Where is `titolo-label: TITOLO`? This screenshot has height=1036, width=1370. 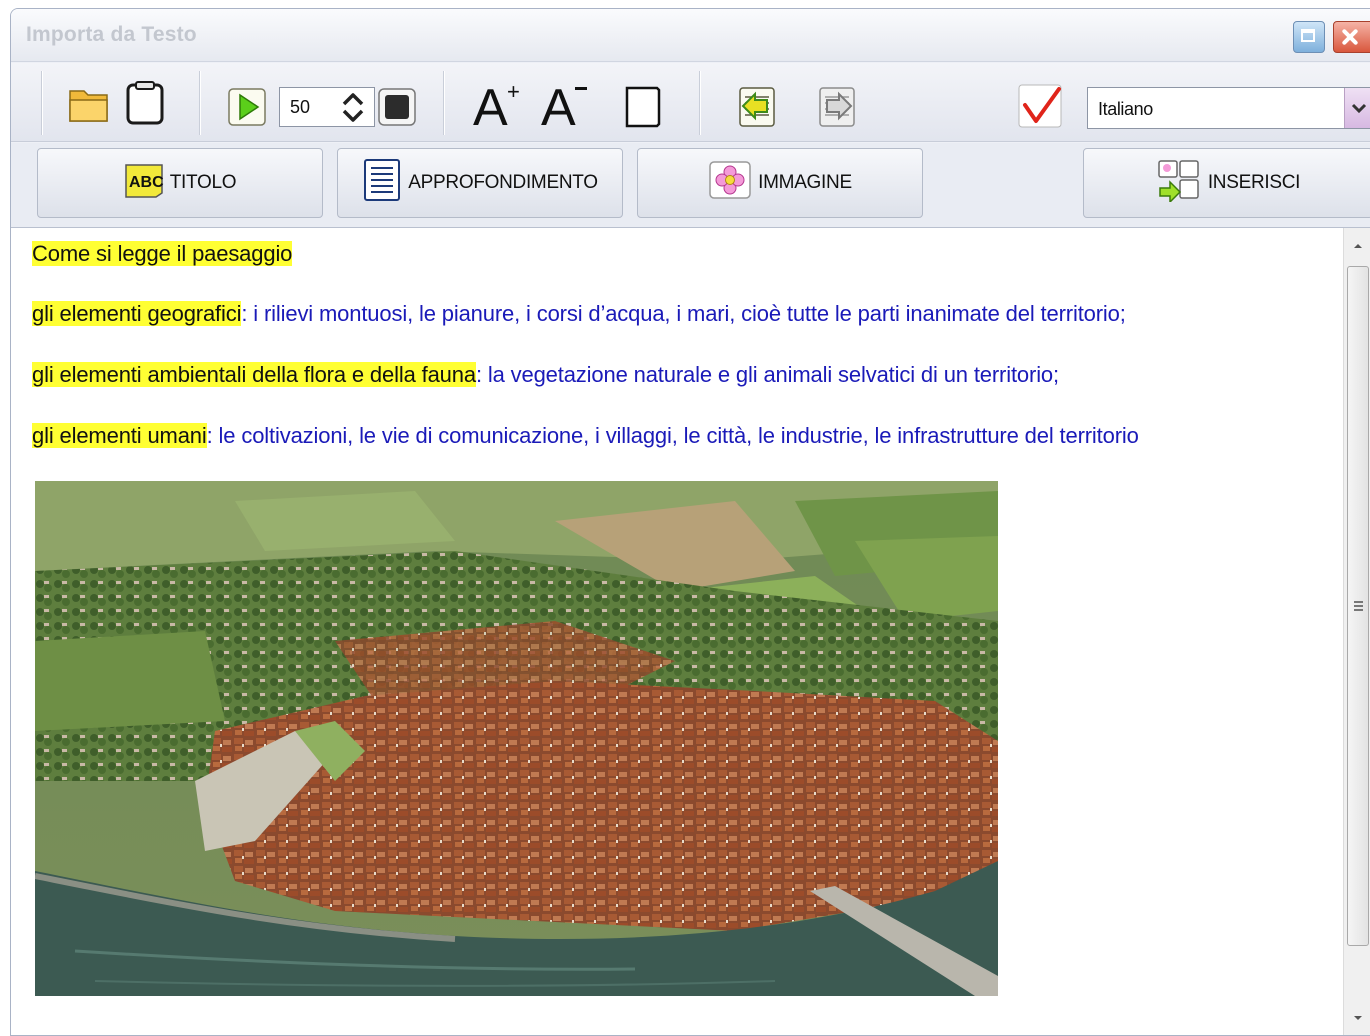
titolo-label: TITOLO is located at coordinates (203, 182).